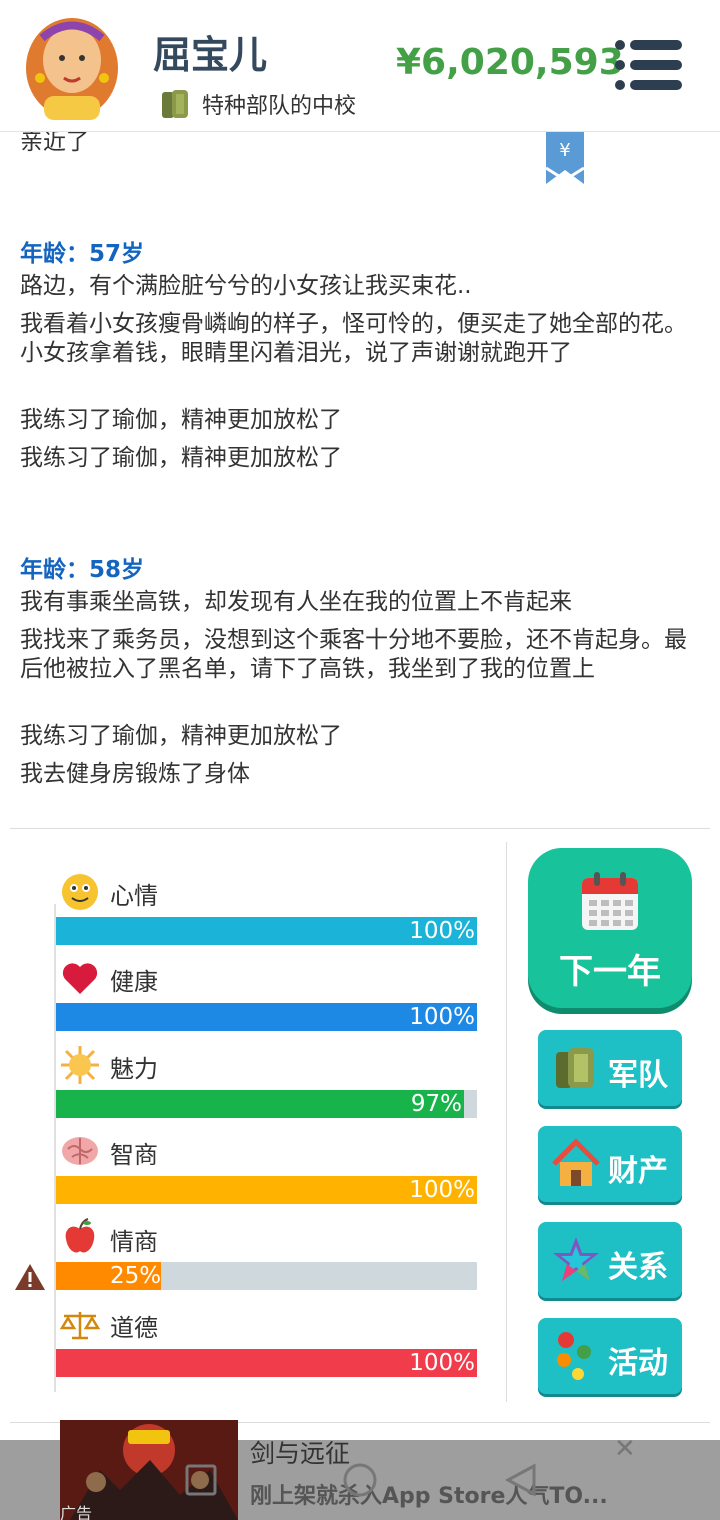 The image size is (720, 1520). What do you see at coordinates (360, 828) in the screenshot?
I see `divider` at bounding box center [360, 828].